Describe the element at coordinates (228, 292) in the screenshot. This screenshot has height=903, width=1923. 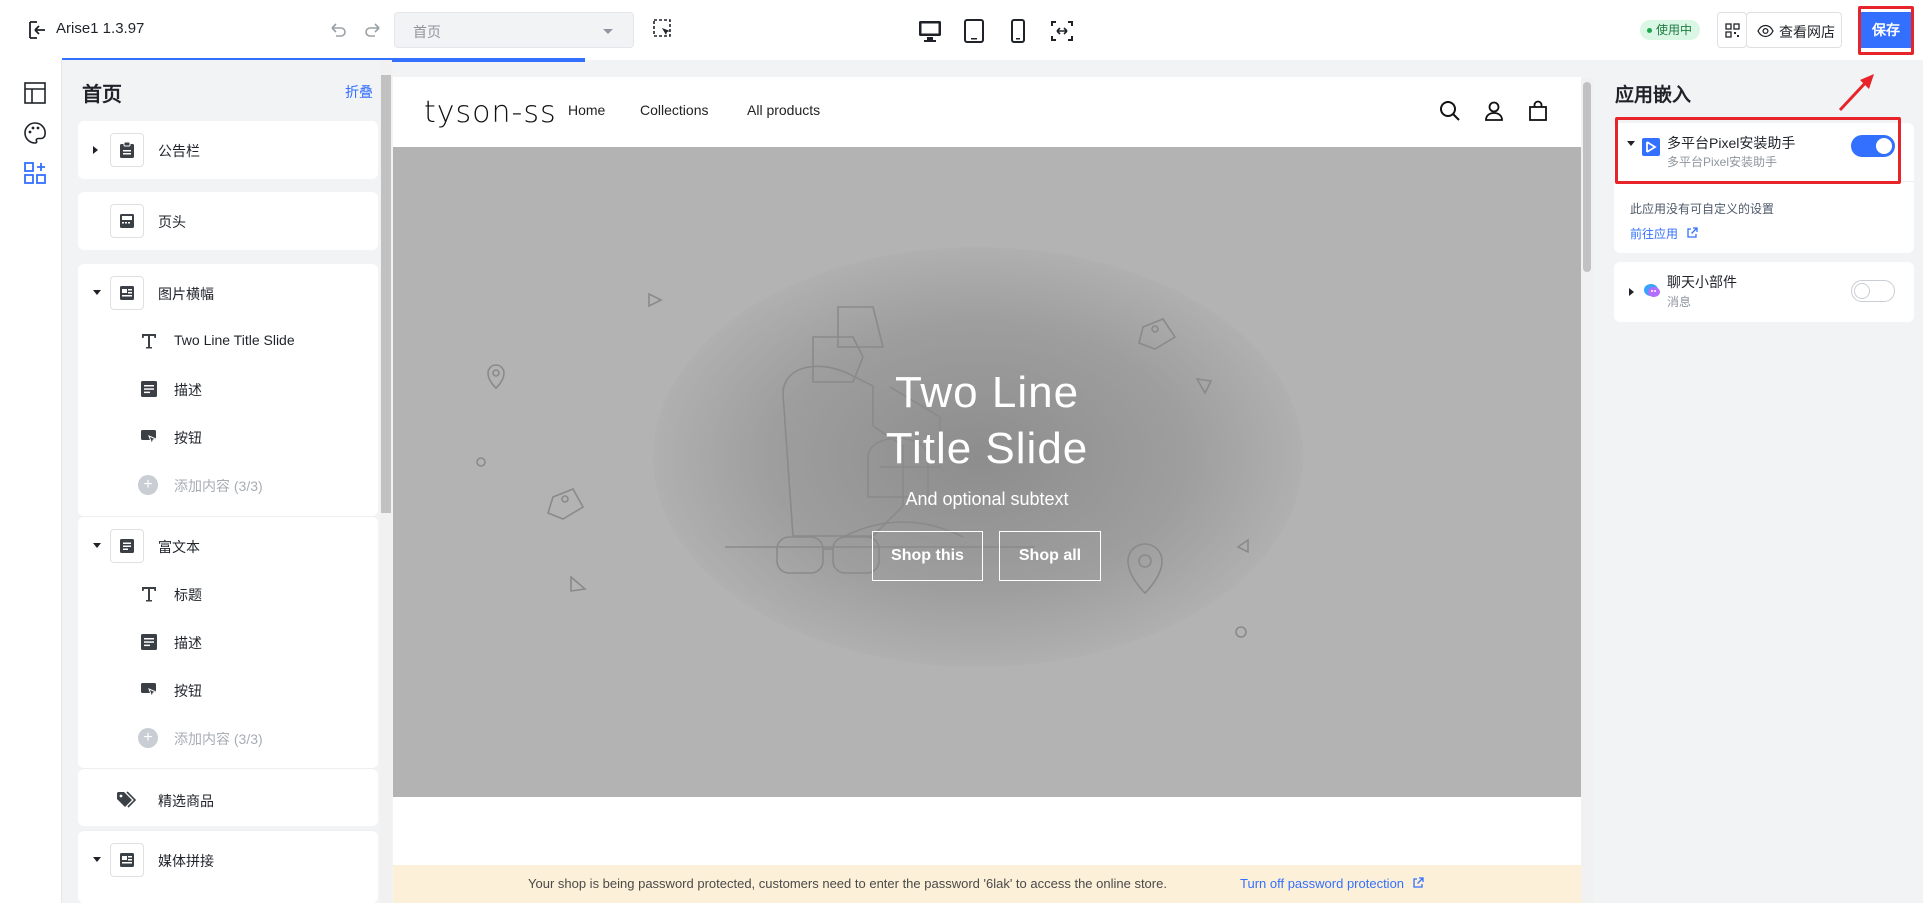
I see `section-row: 图片横幅` at that location.